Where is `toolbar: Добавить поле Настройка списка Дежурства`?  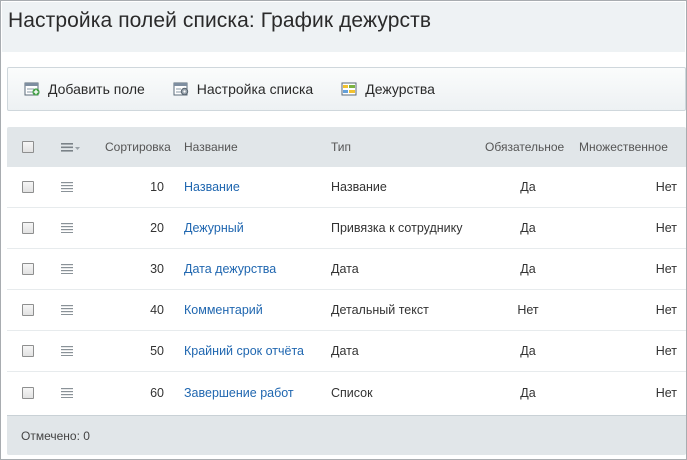 toolbar: Добавить поле Настройка списка Дежурства is located at coordinates (346, 89).